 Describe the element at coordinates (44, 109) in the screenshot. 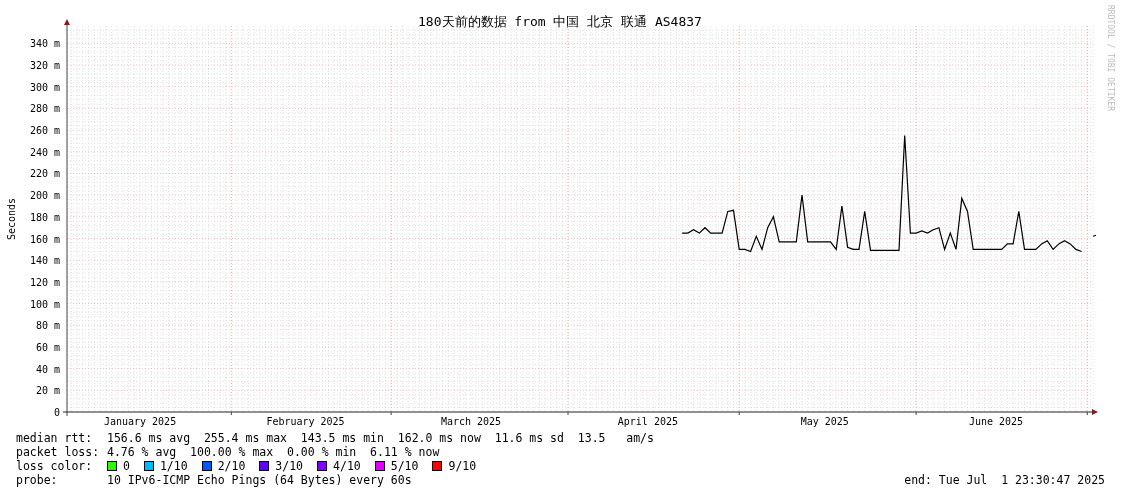

I see `y-tick-label: 280 m` at that location.